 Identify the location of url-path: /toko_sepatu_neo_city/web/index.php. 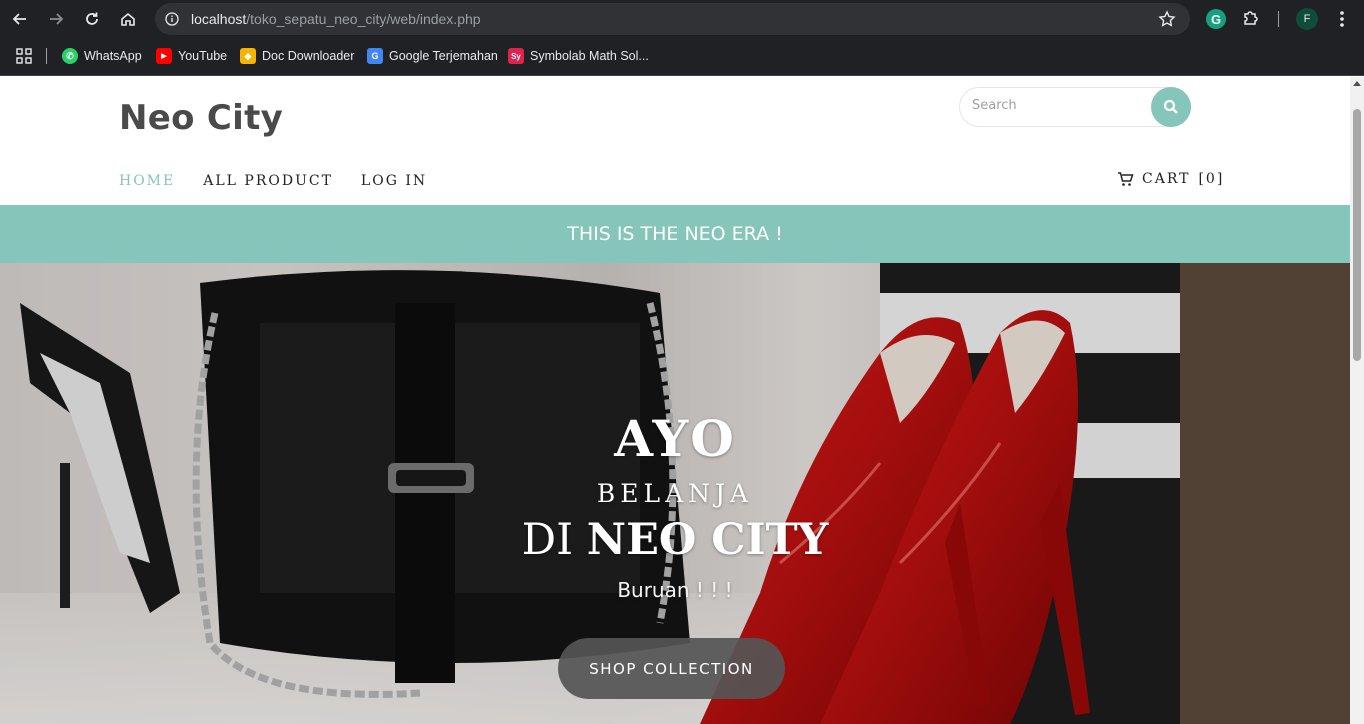
(363, 19).